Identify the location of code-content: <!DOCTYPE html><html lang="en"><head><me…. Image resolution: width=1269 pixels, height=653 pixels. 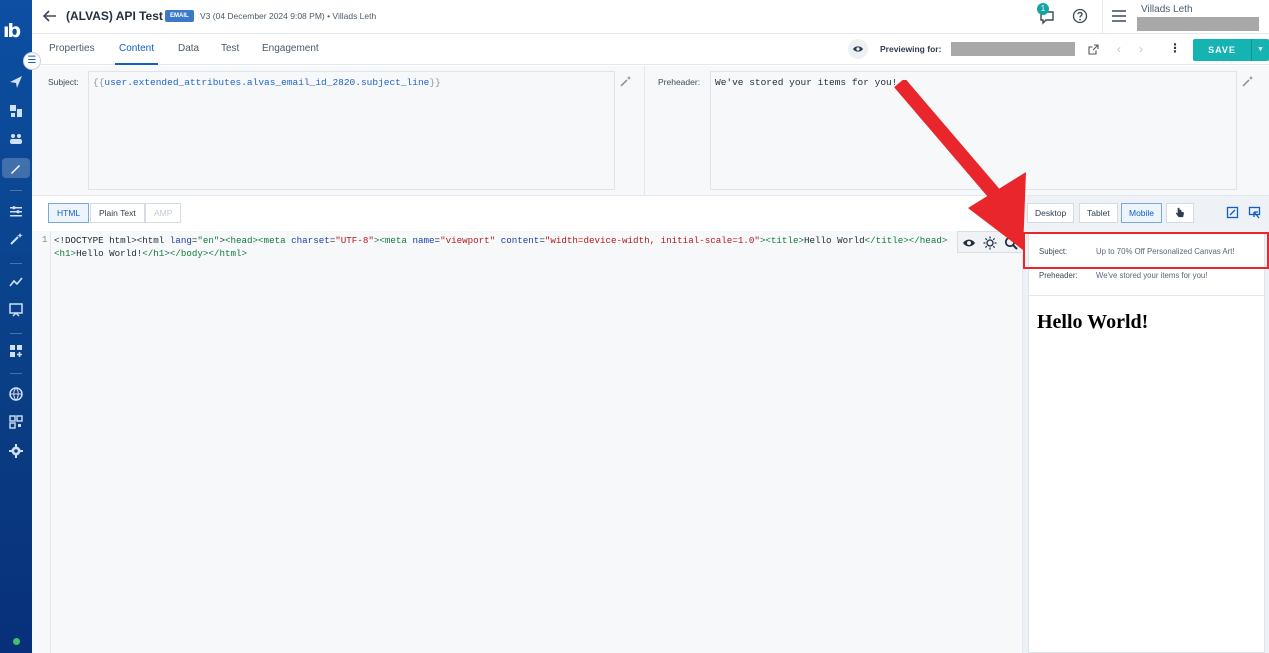
(500, 247).